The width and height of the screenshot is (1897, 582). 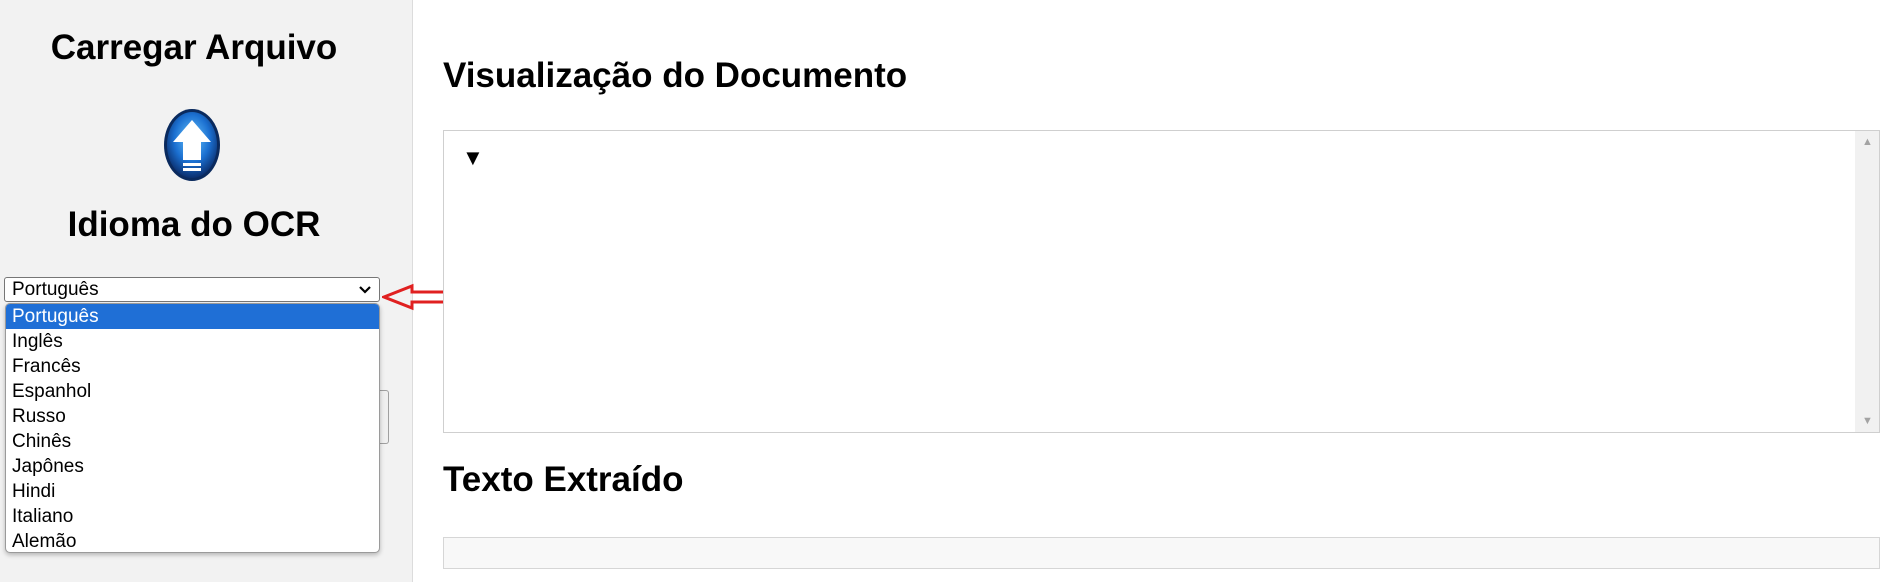 What do you see at coordinates (192, 516) in the screenshot?
I see `language-option: Italiano` at bounding box center [192, 516].